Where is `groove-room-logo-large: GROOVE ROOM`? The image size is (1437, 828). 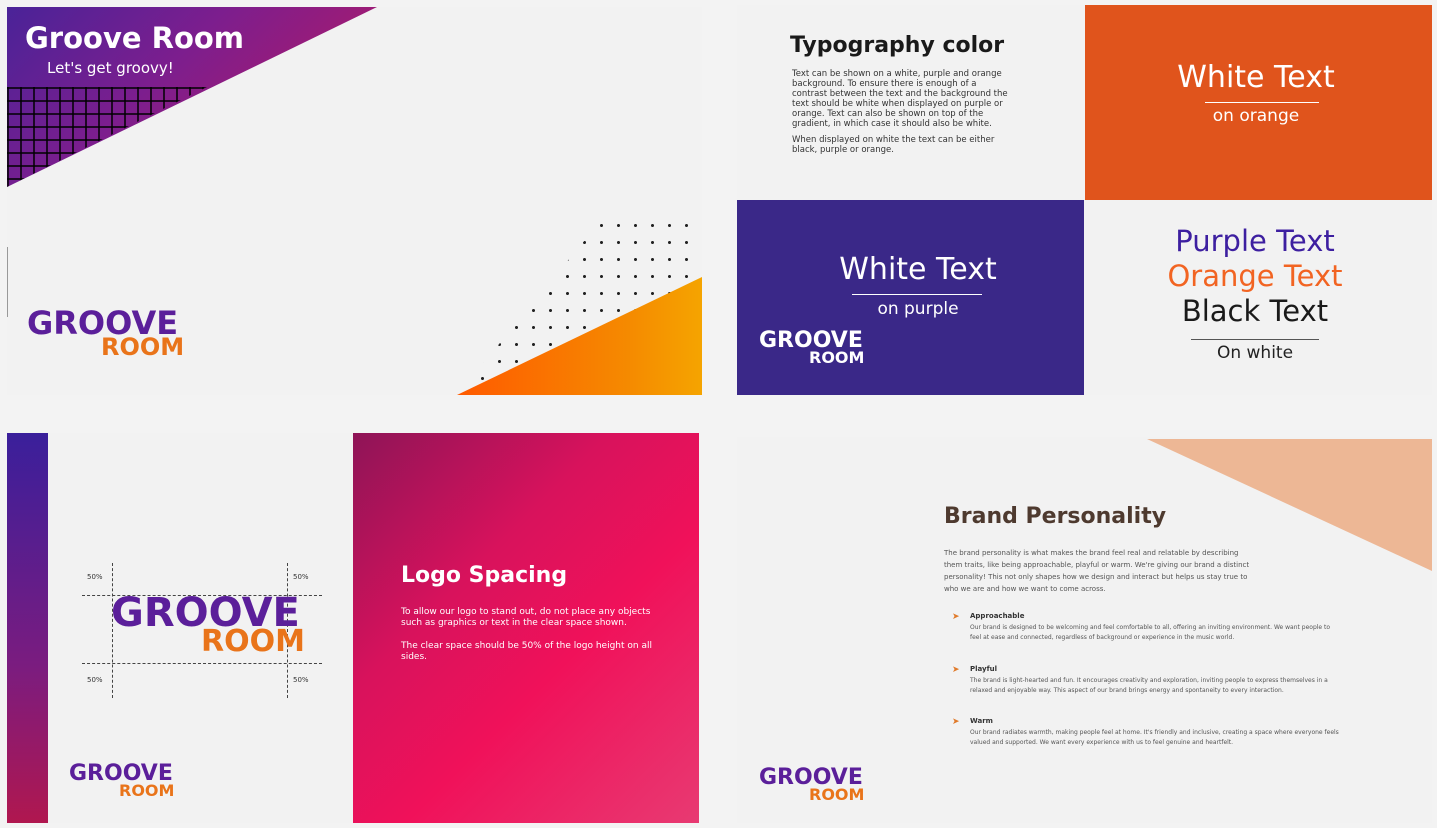 groove-room-logo-large: GROOVE ROOM is located at coordinates (208, 625).